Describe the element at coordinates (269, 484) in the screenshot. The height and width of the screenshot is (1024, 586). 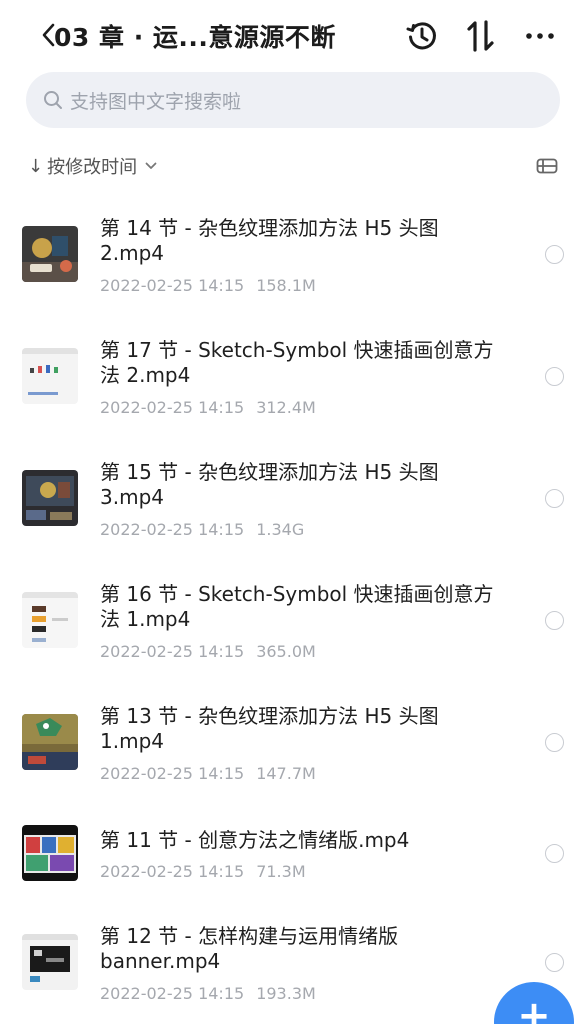
I see `file-name: 第 15 节 - 杂色纹理添加方法 H5 头图 3.mp4` at that location.